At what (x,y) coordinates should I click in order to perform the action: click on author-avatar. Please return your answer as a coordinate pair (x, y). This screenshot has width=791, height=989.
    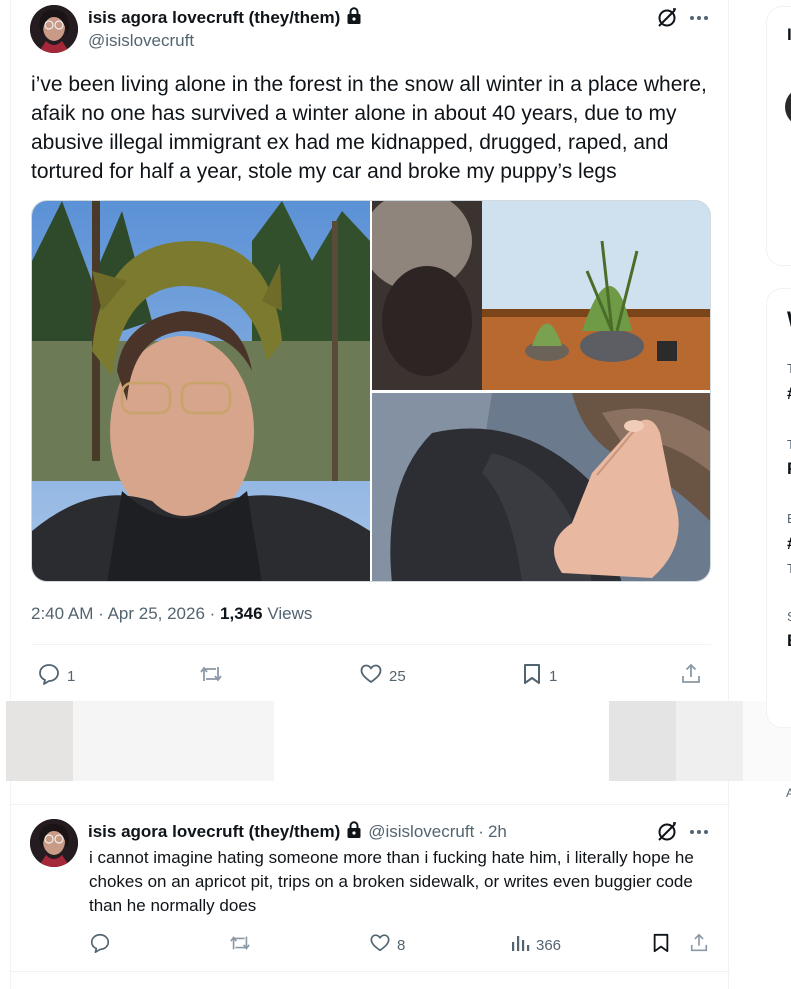
    Looking at the image, I should click on (54, 29).